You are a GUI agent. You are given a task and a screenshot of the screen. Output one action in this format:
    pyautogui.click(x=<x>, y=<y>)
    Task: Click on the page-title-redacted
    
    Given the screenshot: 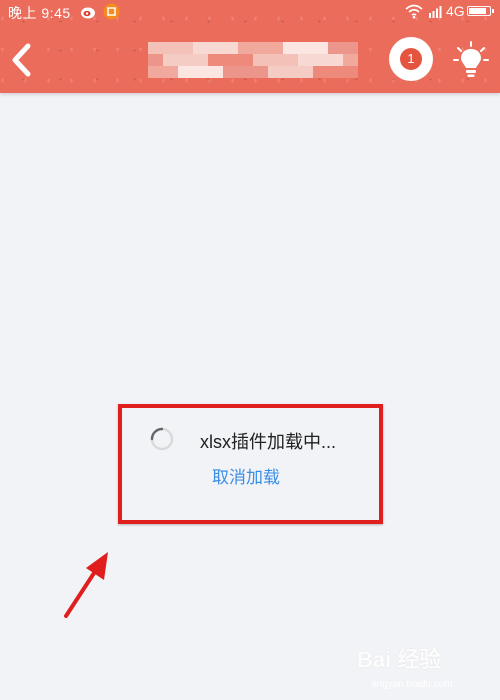 What is the action you would take?
    pyautogui.click(x=253, y=60)
    